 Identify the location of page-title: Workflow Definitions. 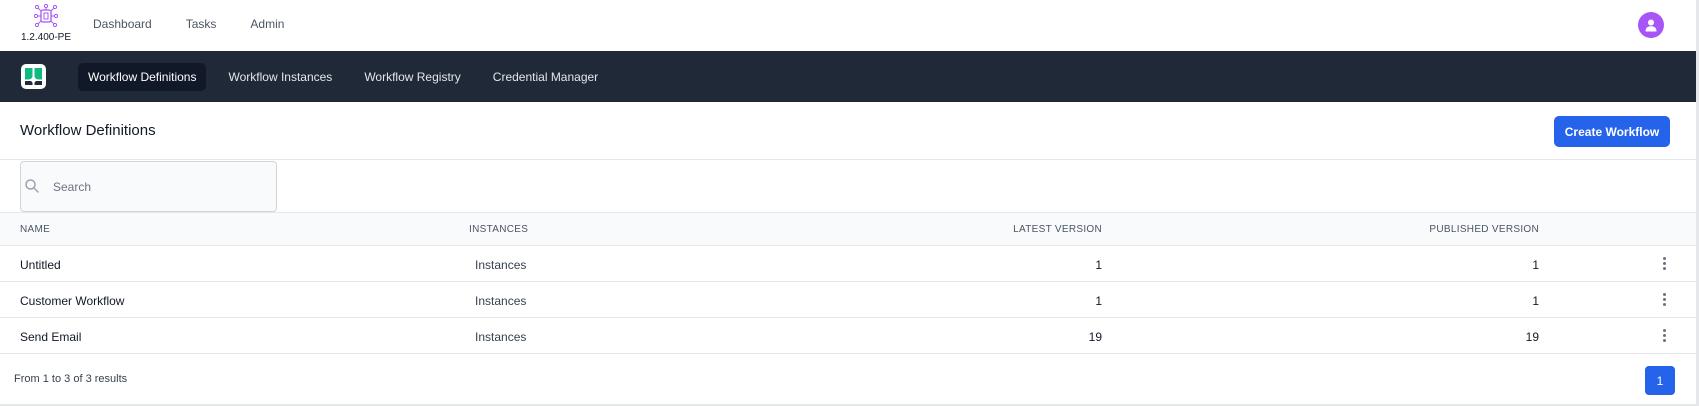
(88, 130).